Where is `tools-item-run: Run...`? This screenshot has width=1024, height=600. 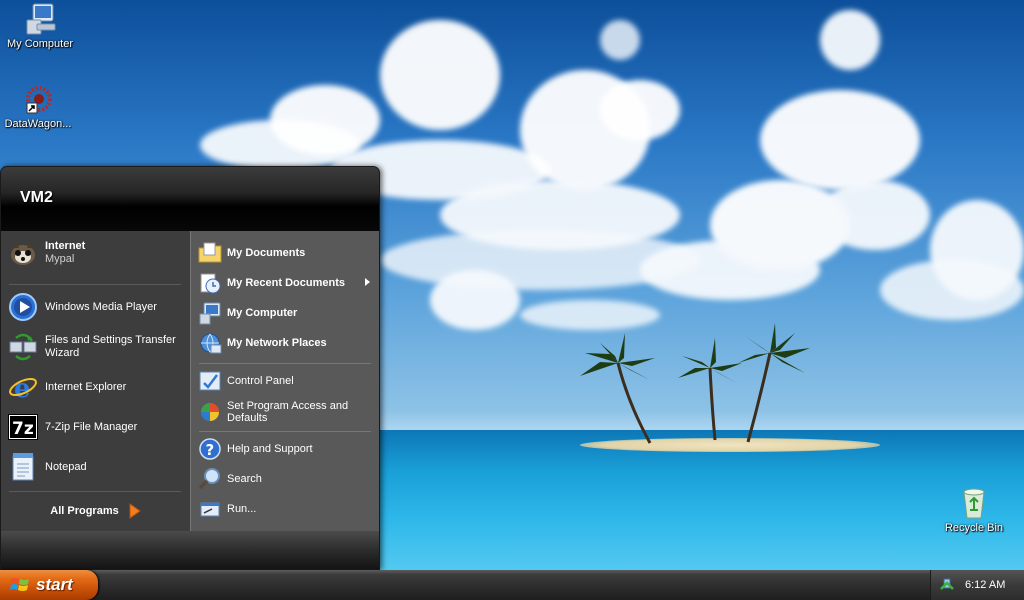
tools-item-run: Run... is located at coordinates (287, 509).